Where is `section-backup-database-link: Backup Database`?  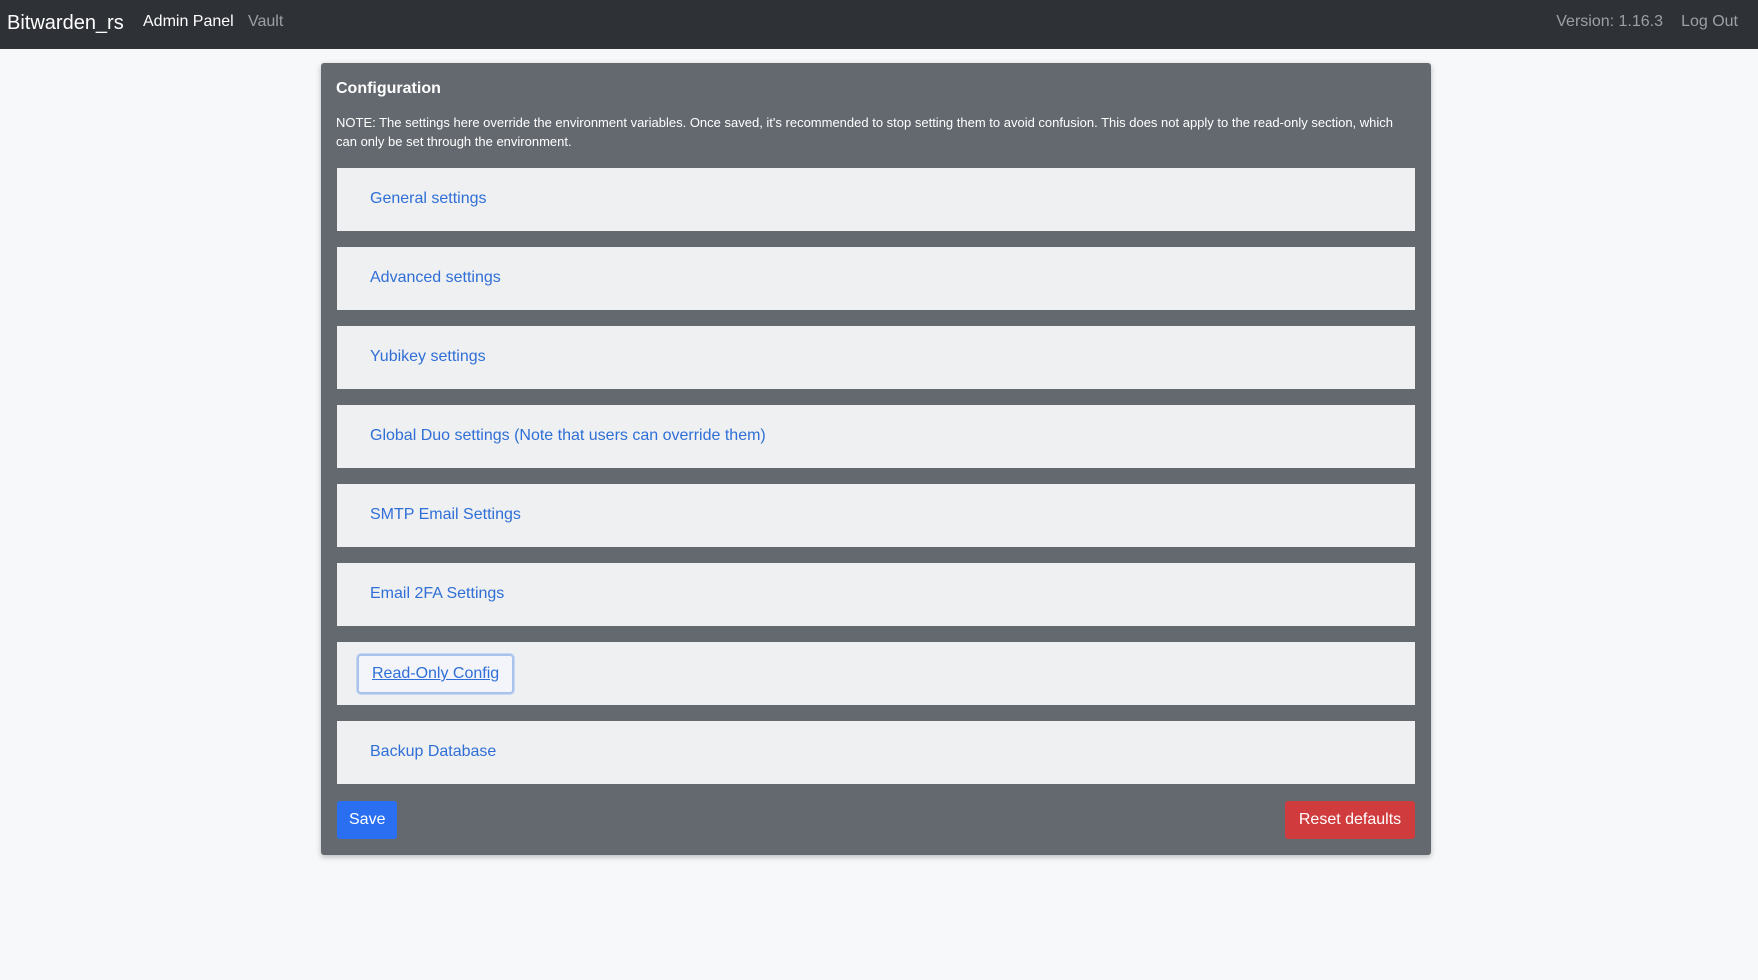
section-backup-database-link: Backup Database is located at coordinates (433, 752).